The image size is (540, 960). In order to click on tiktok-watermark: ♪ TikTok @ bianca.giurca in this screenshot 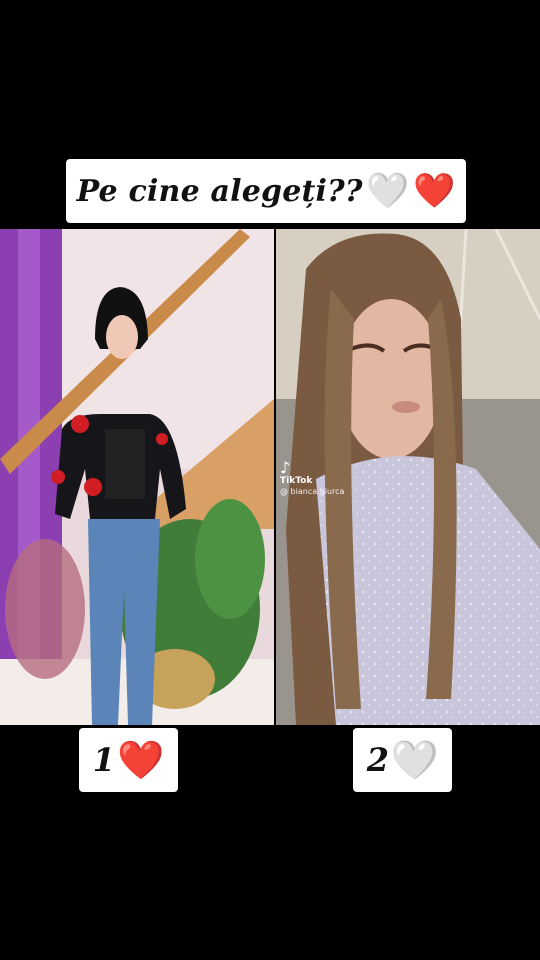, I will do `click(312, 478)`.